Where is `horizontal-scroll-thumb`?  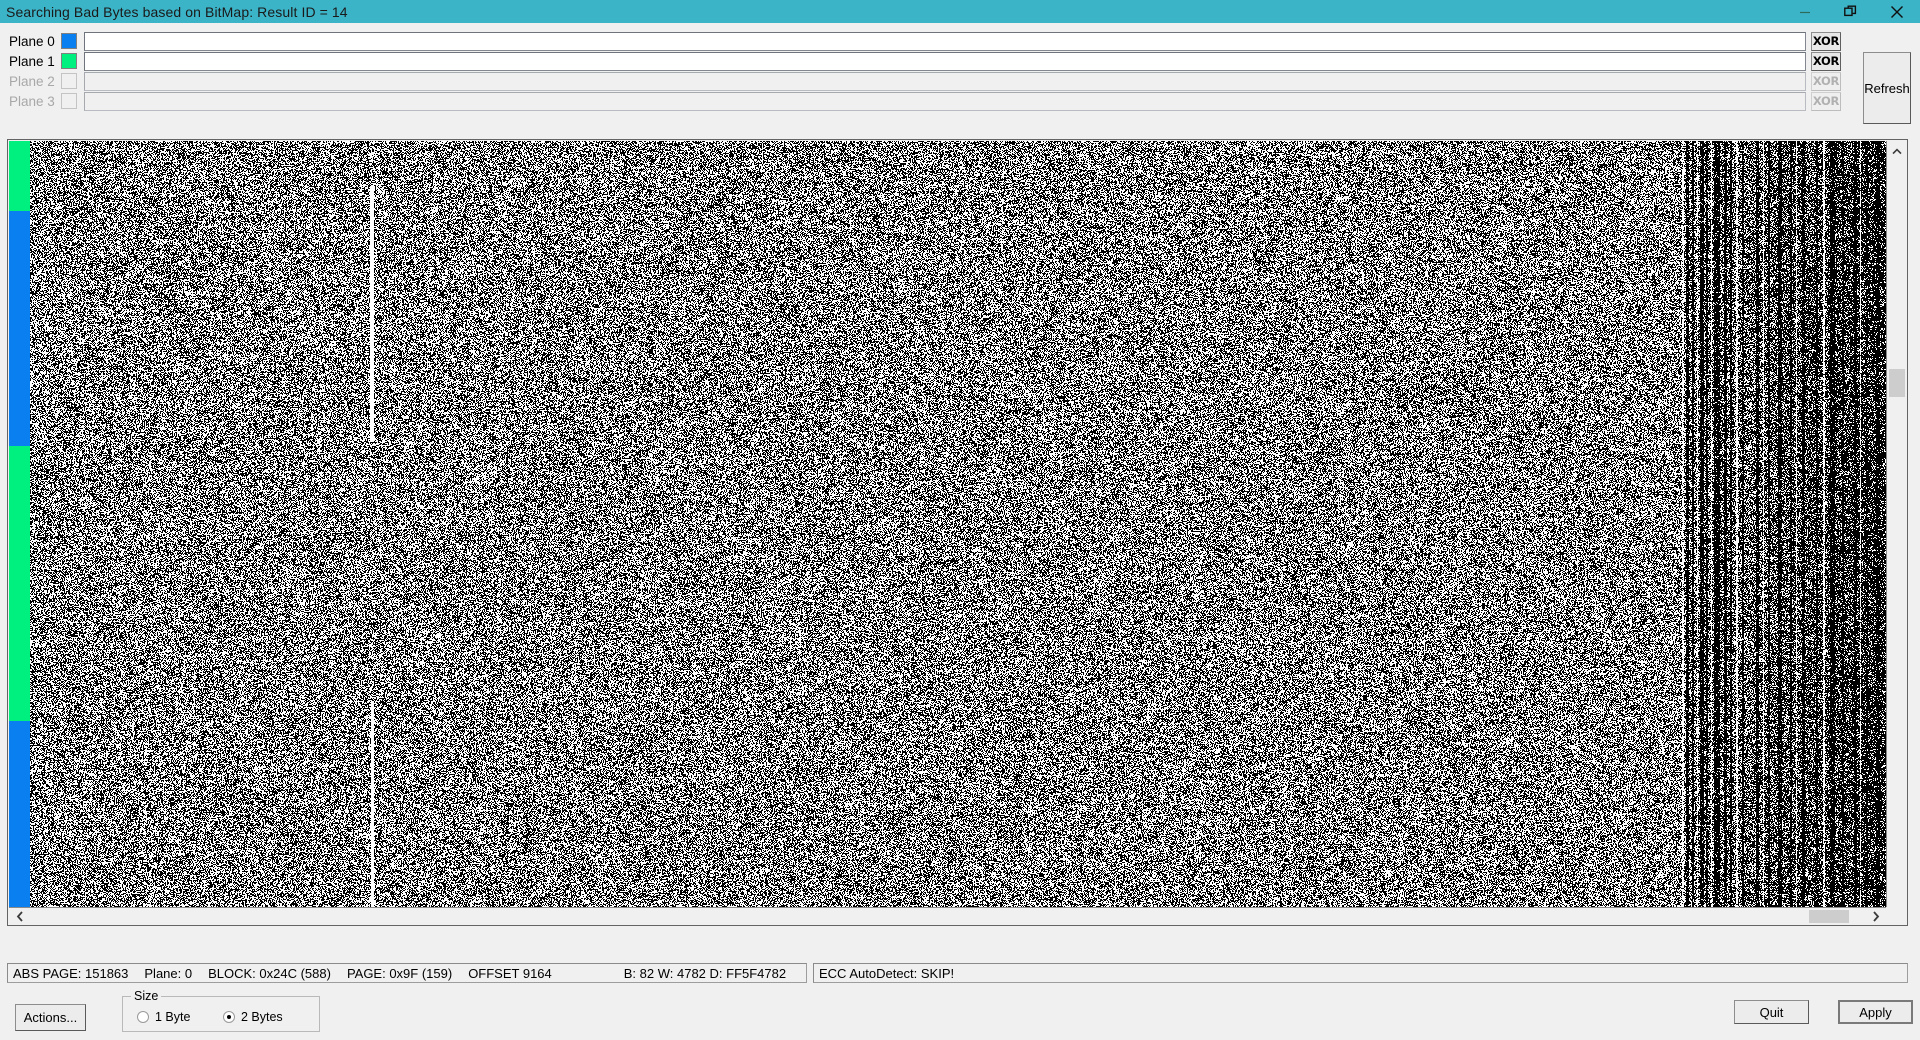
horizontal-scroll-thumb is located at coordinates (1829, 916).